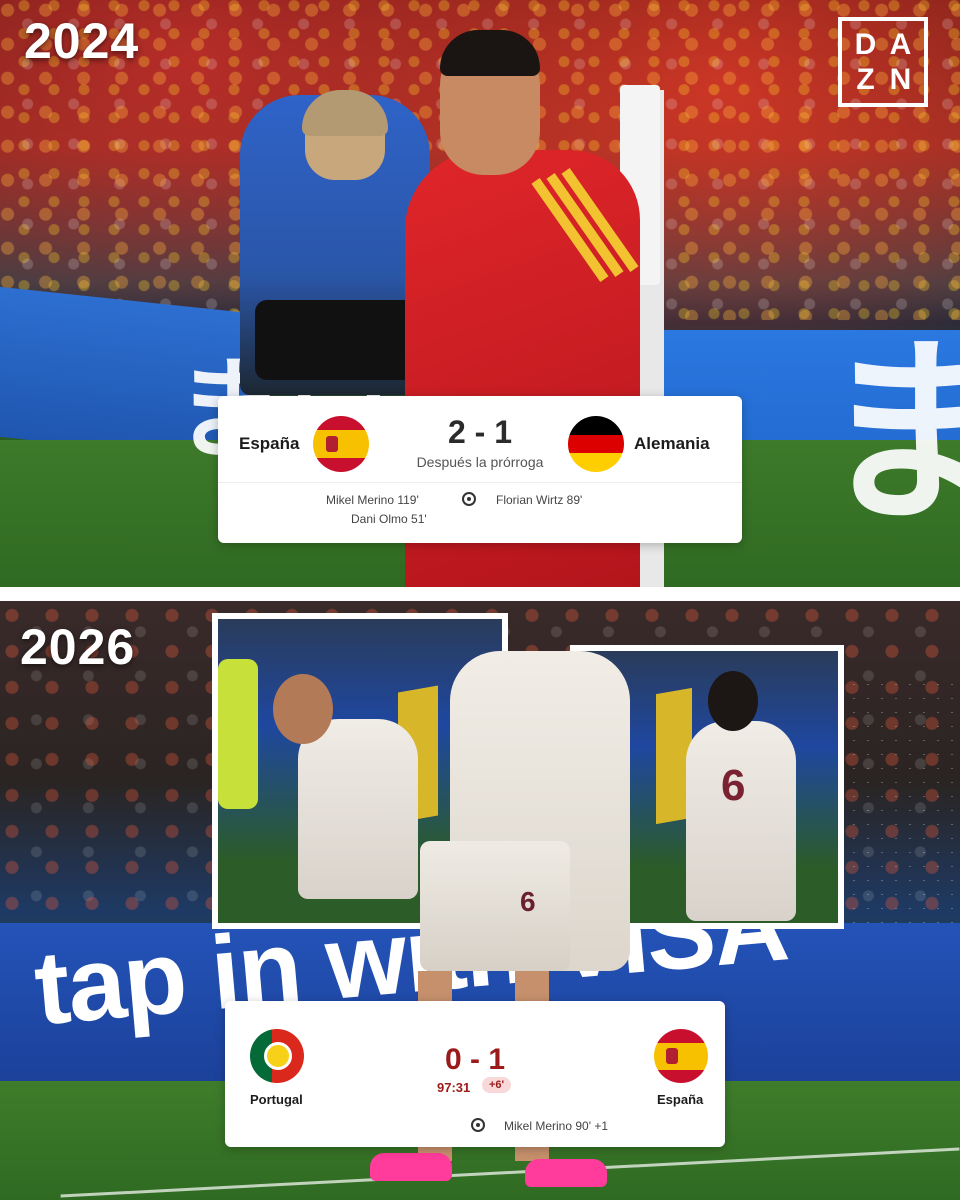  Describe the element at coordinates (865, 79) in the screenshot. I see `logo-letter: Z` at that location.